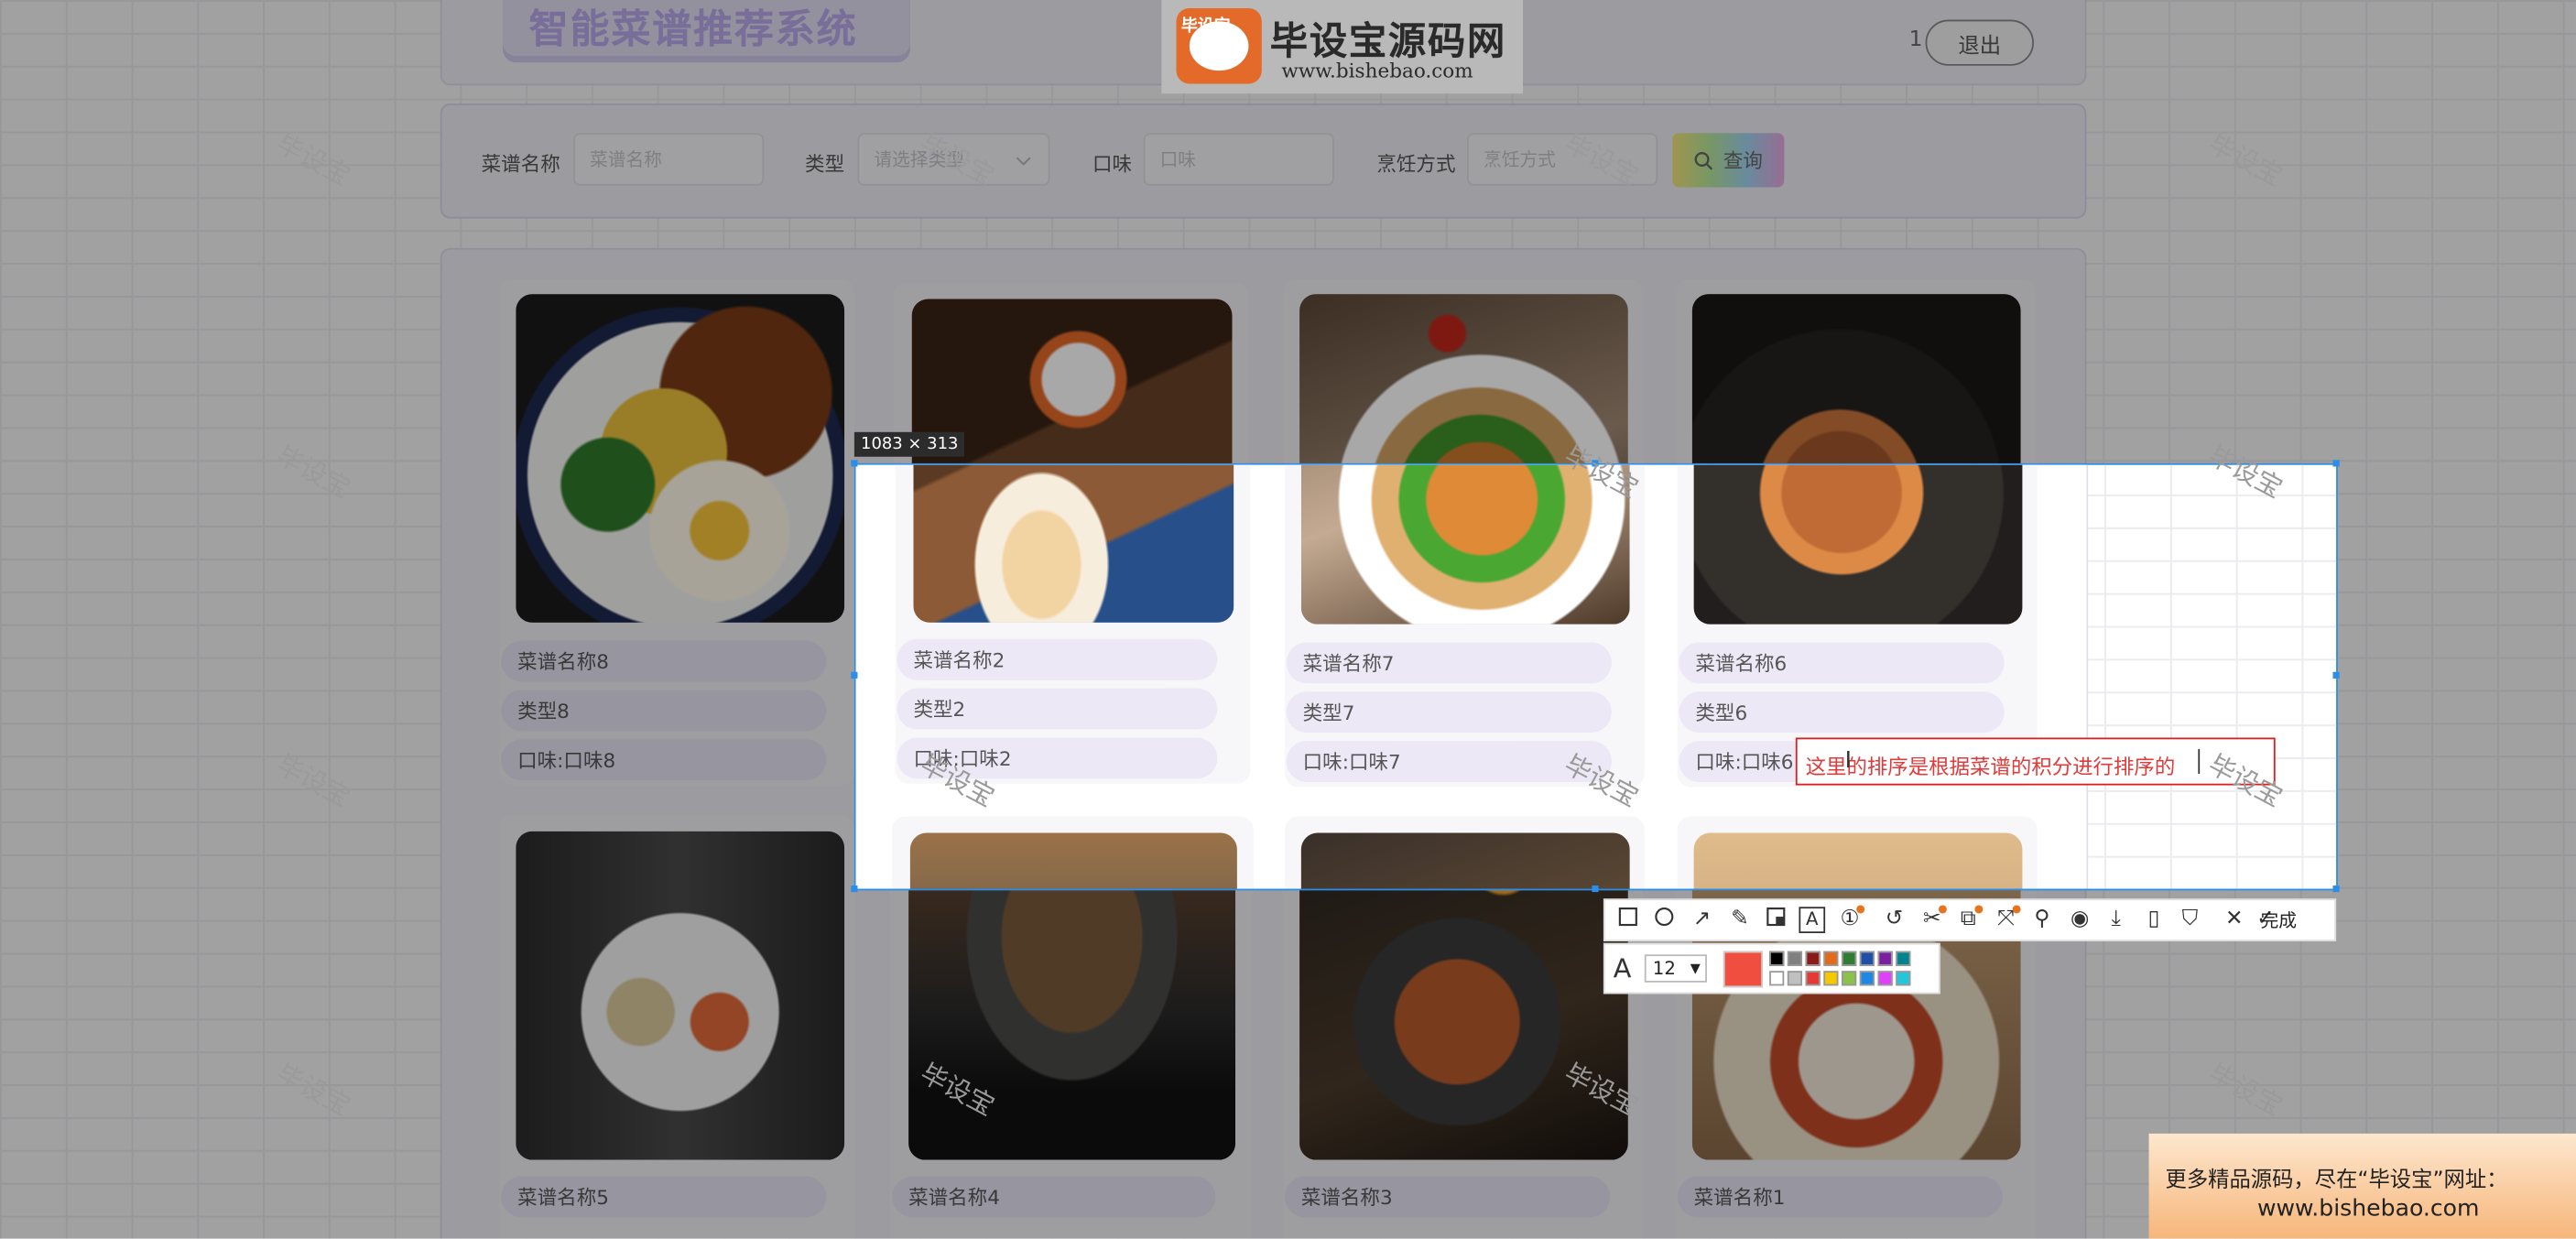 The height and width of the screenshot is (1239, 2576). What do you see at coordinates (1205, 27) in the screenshot?
I see `site-logo-badge: 毕设宝` at bounding box center [1205, 27].